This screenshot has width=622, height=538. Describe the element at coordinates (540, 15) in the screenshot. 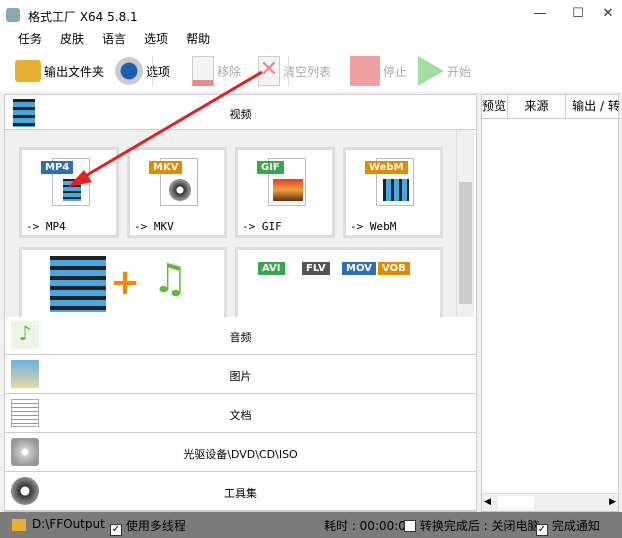

I see `minimize-button: —` at that location.